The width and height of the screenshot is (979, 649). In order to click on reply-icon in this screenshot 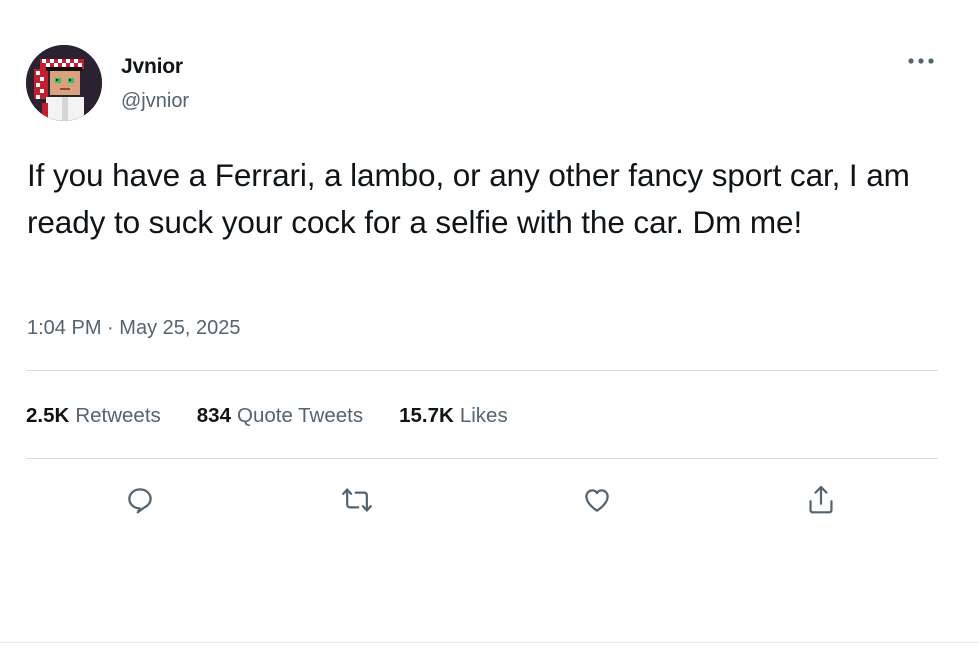, I will do `click(140, 501)`.